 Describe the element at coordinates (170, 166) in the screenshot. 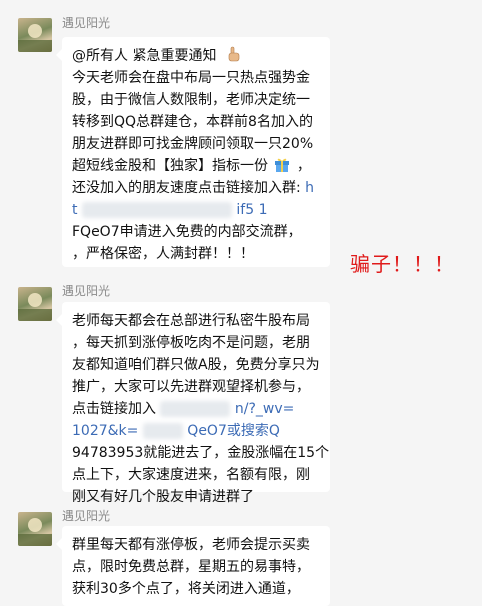

I see `message-text: 超短线金股和【独家】指标一份` at that location.